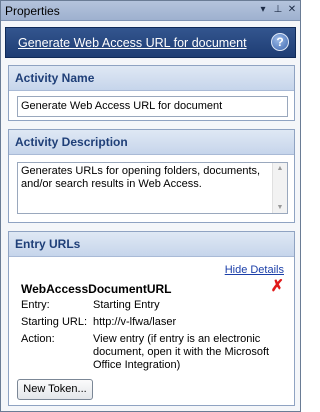 The width and height of the screenshot is (320, 412). What do you see at coordinates (150, 11) in the screenshot?
I see `window-titlebar: Properties ▾ ⊥ ✕` at bounding box center [150, 11].